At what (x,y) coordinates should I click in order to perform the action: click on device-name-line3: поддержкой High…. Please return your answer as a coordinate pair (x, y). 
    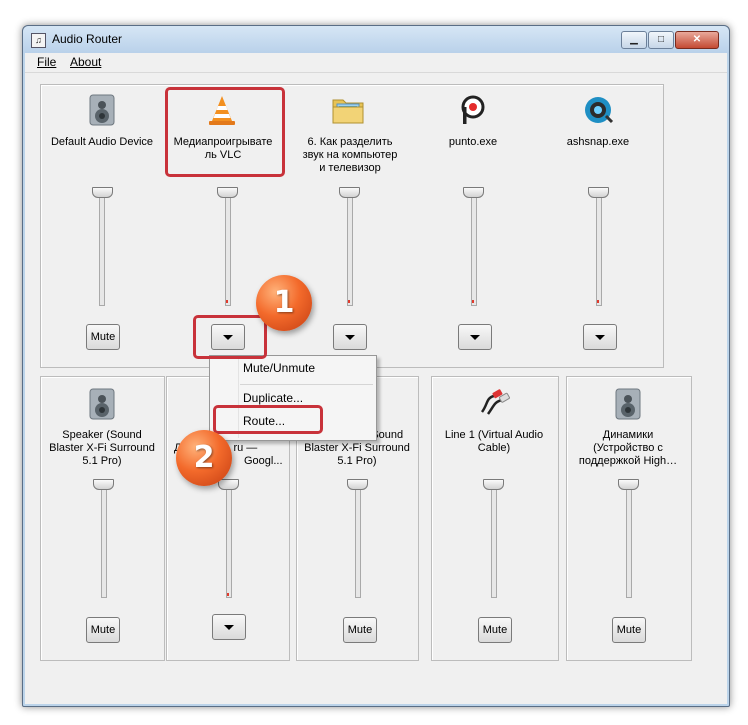
    Looking at the image, I should click on (628, 461).